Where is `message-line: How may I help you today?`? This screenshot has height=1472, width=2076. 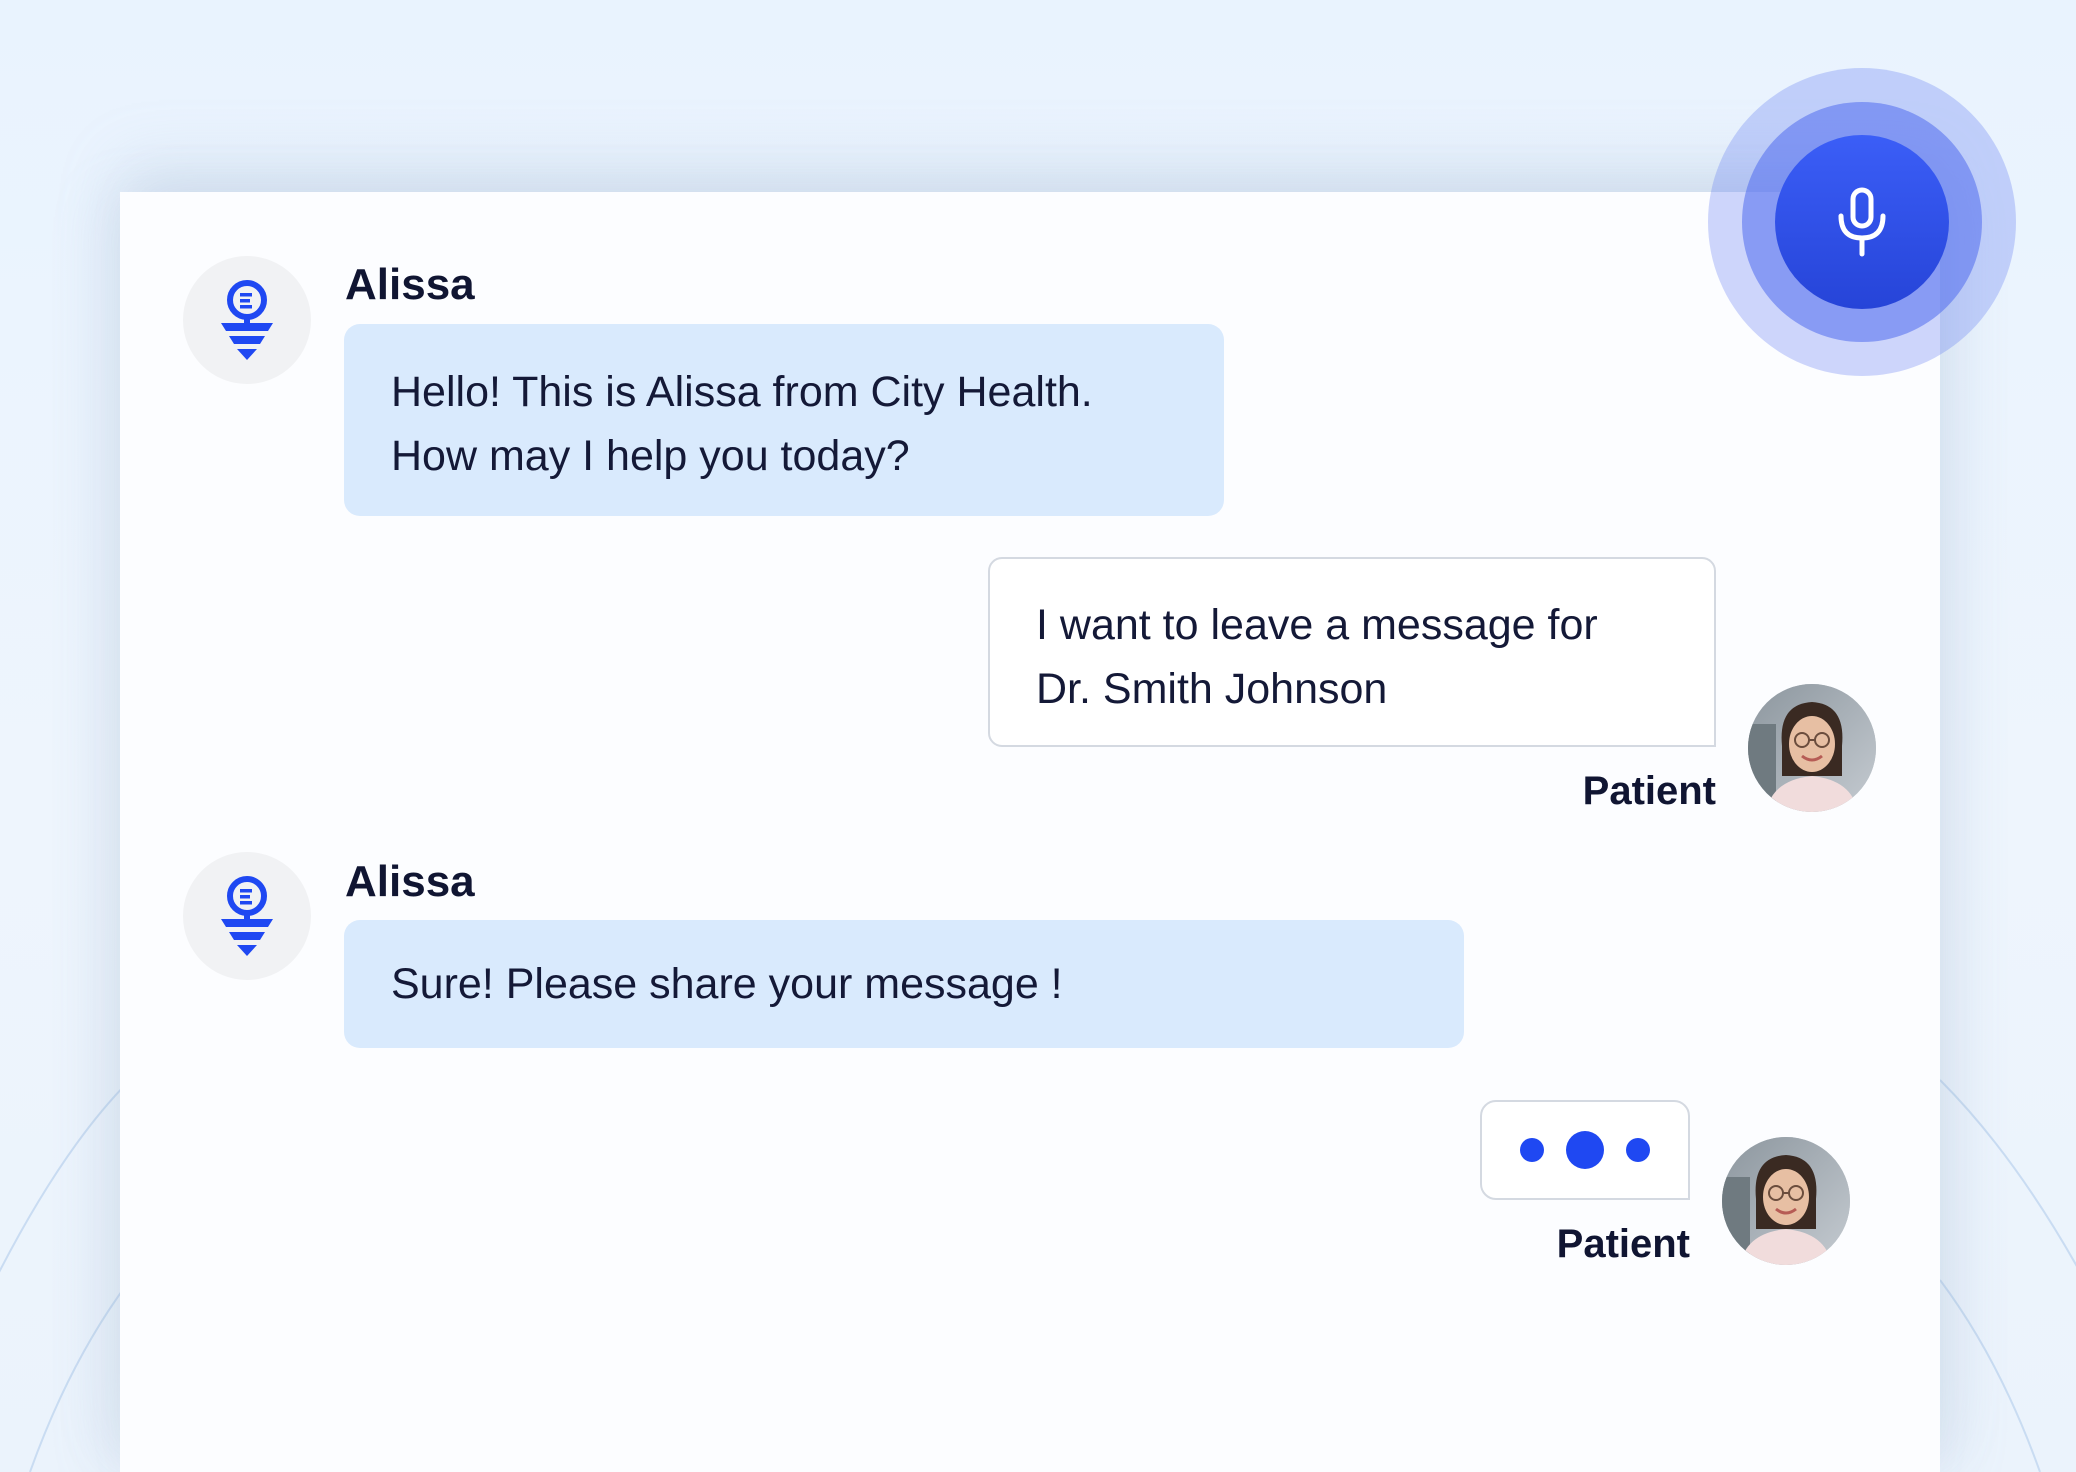
message-line: How may I help you today? is located at coordinates (650, 456).